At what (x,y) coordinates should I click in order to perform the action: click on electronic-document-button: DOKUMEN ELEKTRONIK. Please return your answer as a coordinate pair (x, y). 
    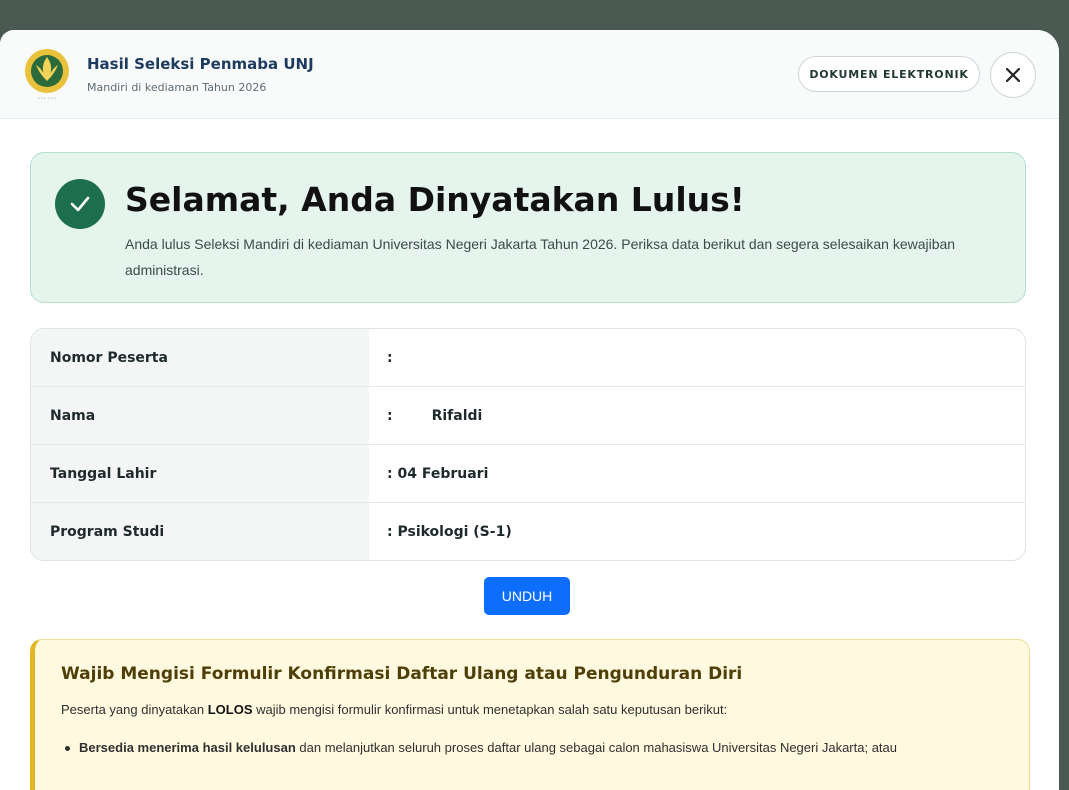
    Looking at the image, I should click on (889, 74).